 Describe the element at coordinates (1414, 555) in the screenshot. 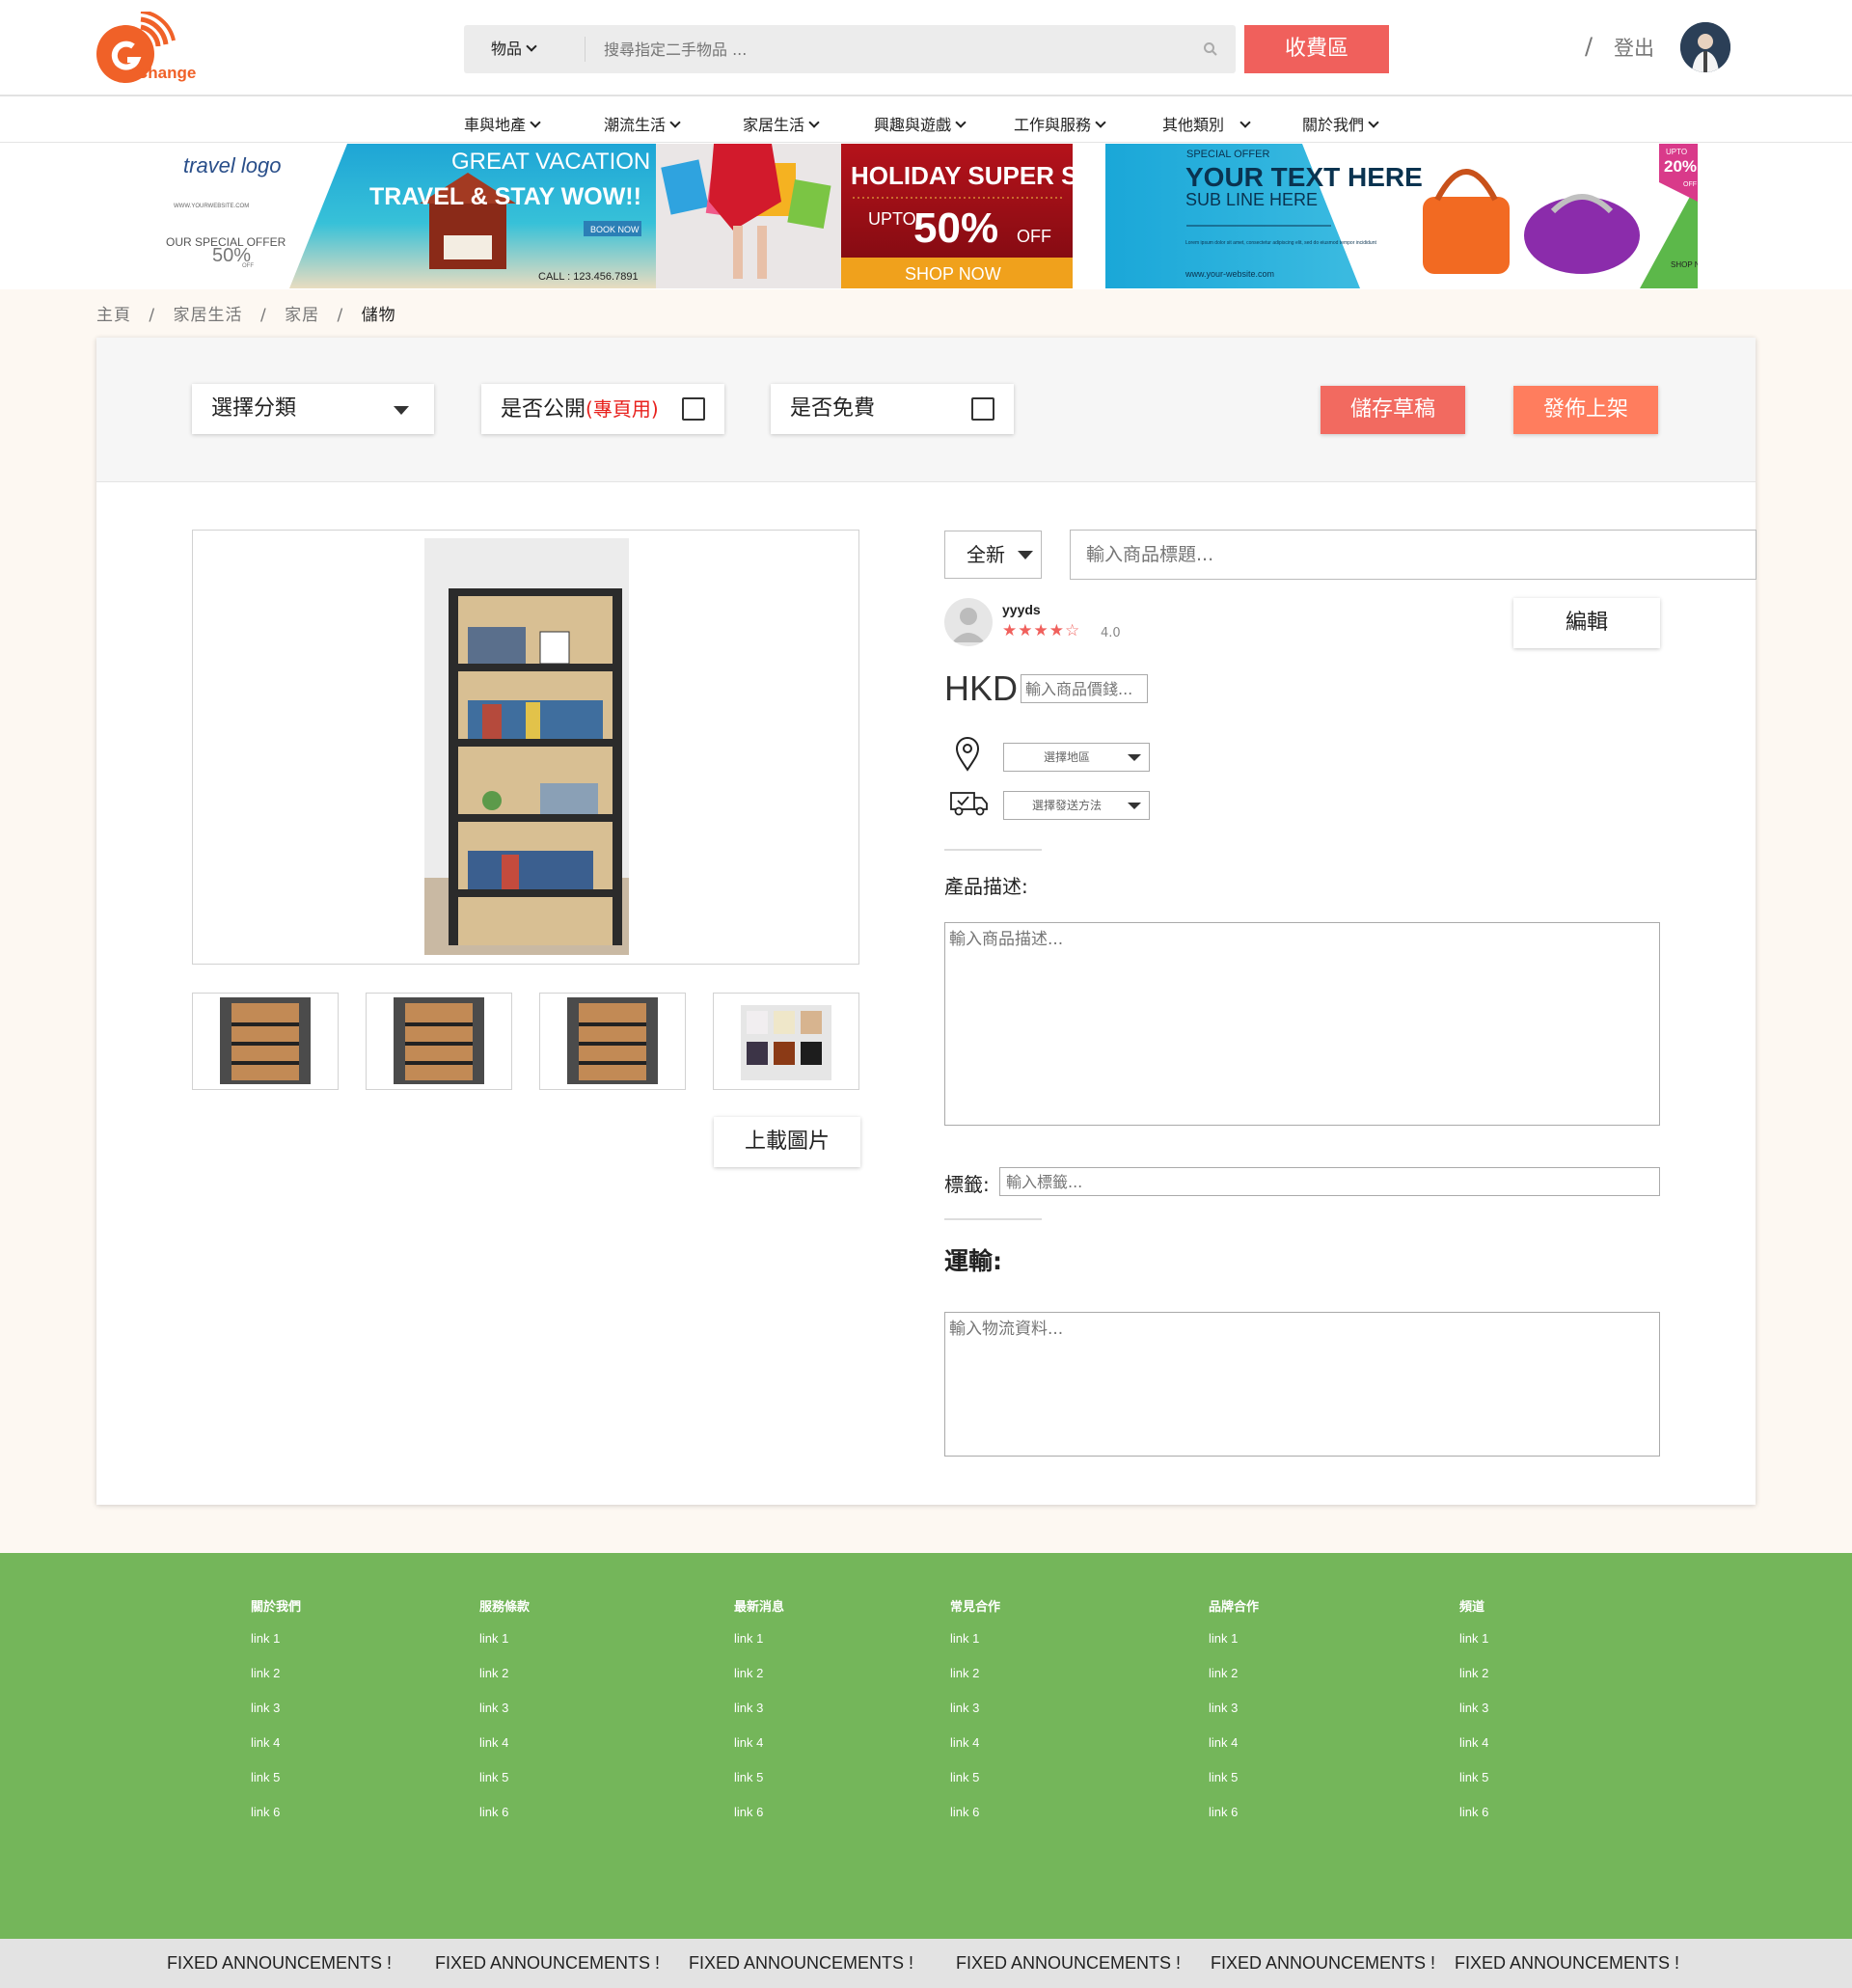

I see `product-title-input` at that location.